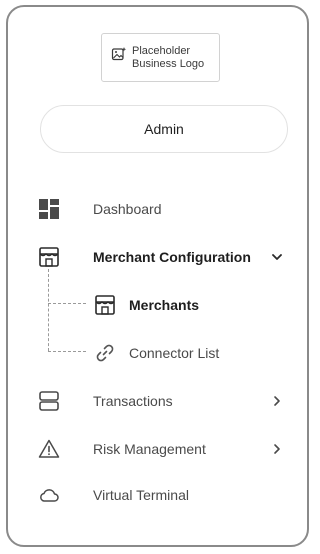 This screenshot has width=320, height=554. Describe the element at coordinates (277, 257) in the screenshot. I see `chevron-down-icon` at that location.